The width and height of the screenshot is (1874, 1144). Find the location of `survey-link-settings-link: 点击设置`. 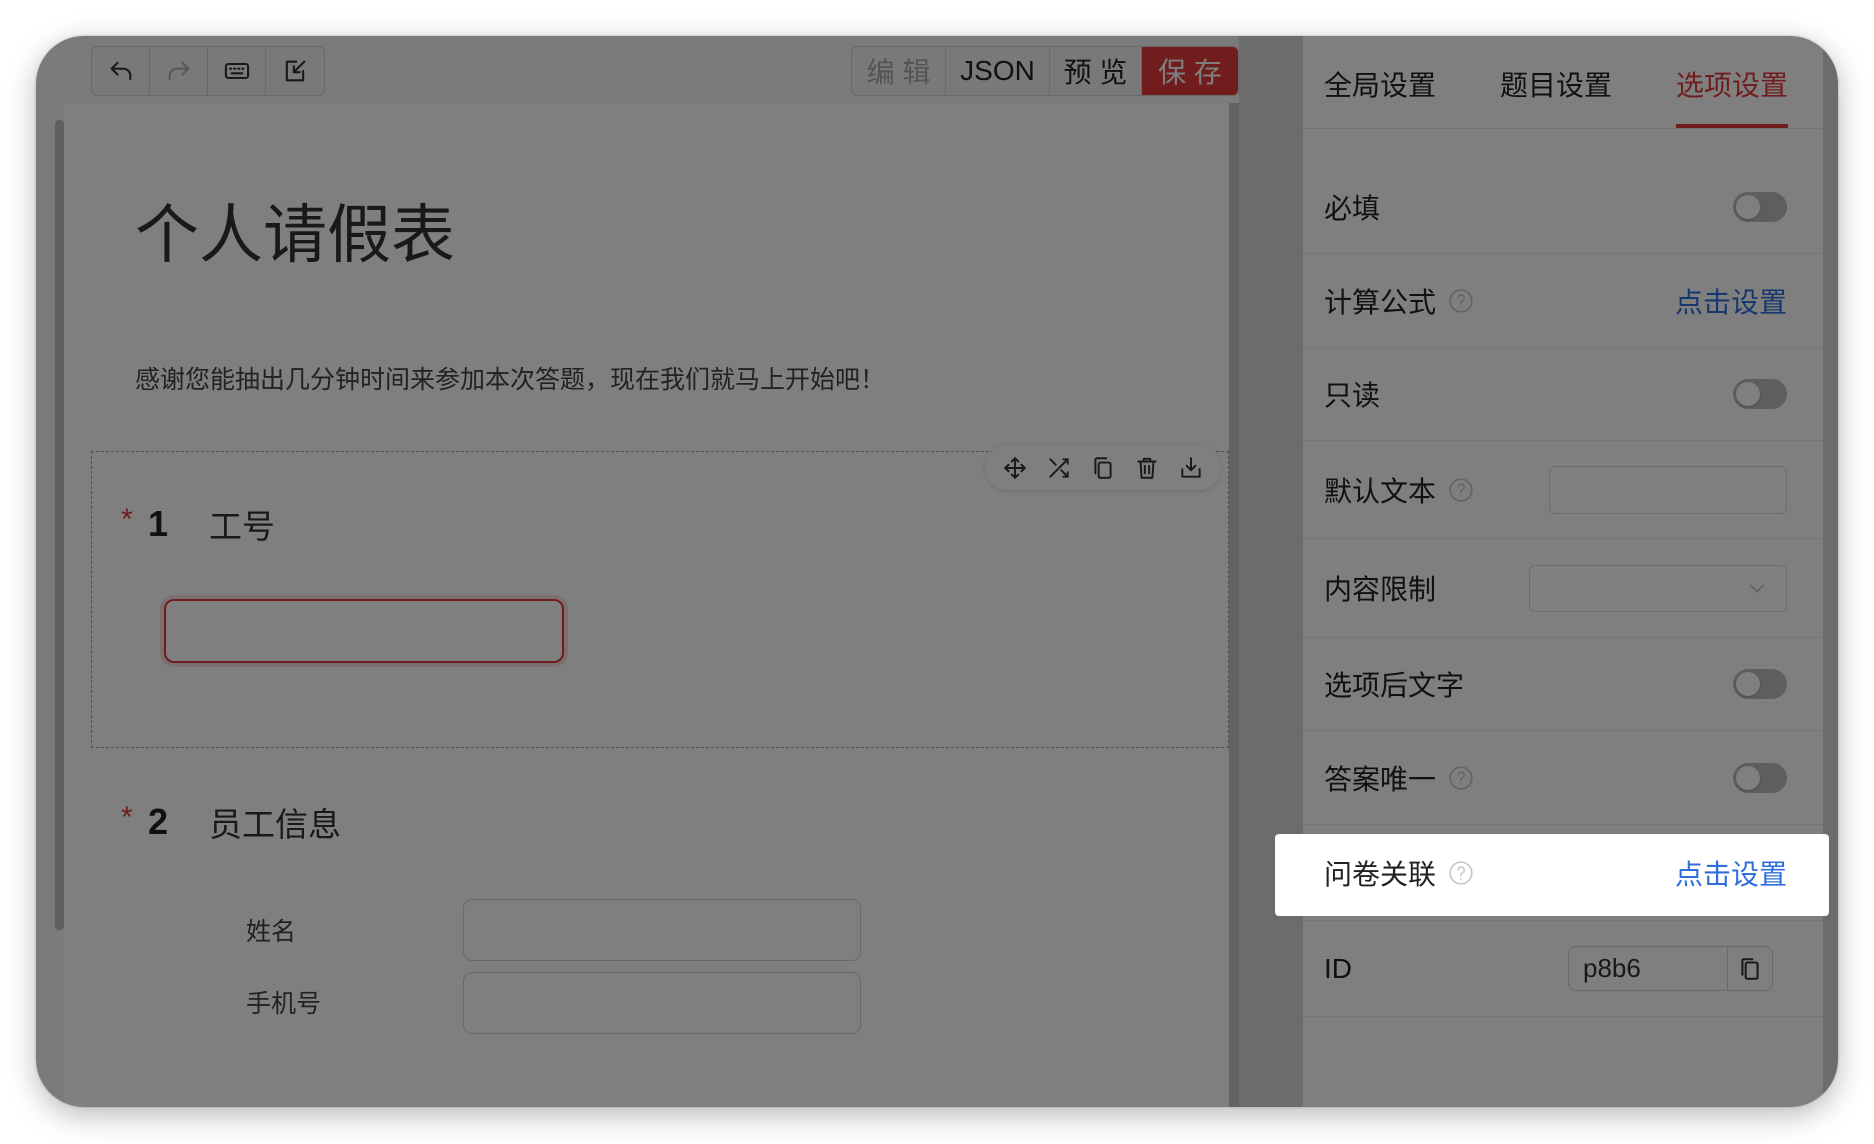

survey-link-settings-link: 点击设置 is located at coordinates (1731, 873).